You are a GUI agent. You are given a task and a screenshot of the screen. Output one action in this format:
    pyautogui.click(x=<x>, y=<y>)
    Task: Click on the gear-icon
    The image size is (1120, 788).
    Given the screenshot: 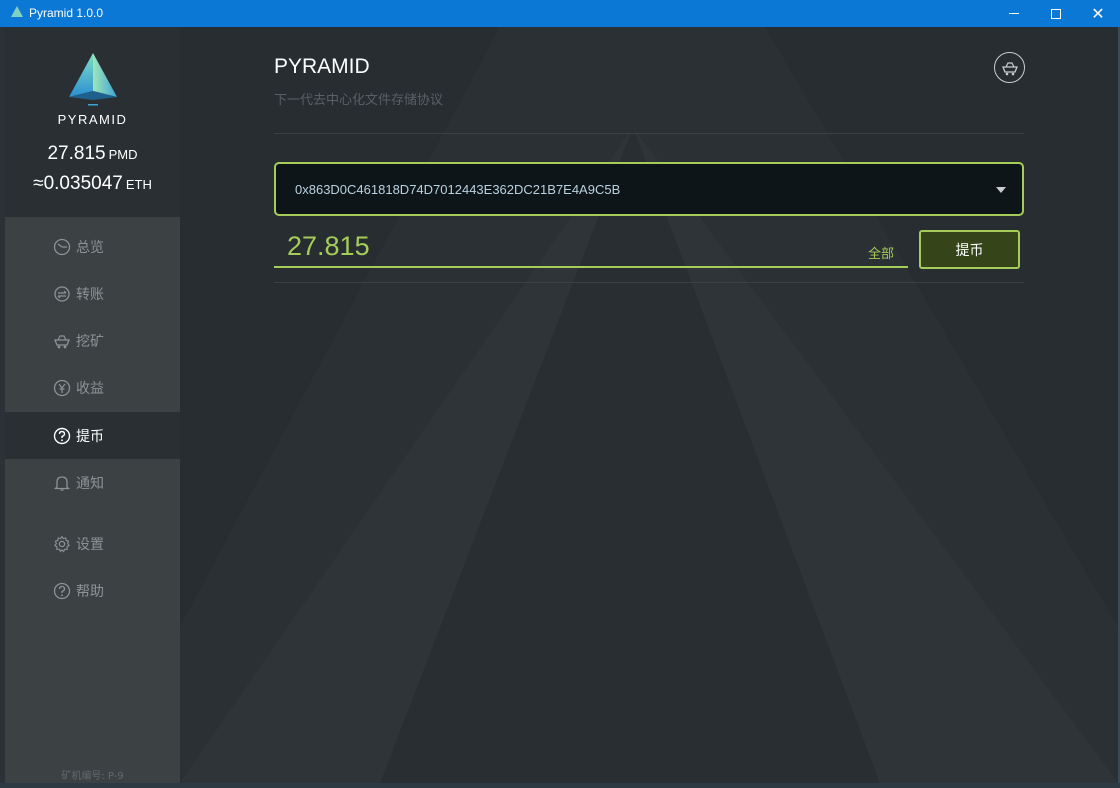 What is the action you would take?
    pyautogui.click(x=62, y=543)
    